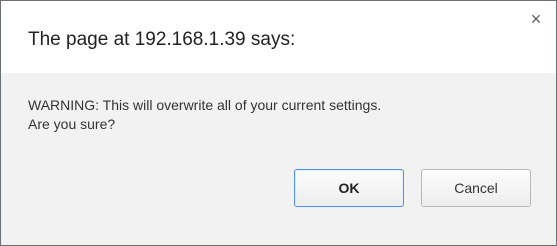 This screenshot has width=557, height=246. What do you see at coordinates (72, 124) in the screenshot?
I see `message-line-question: Are you sure?` at bounding box center [72, 124].